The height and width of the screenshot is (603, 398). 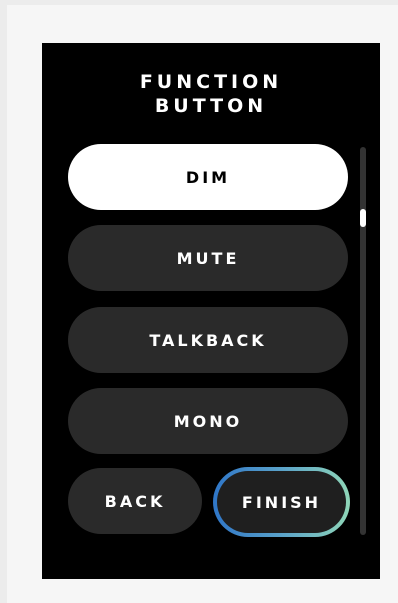 What do you see at coordinates (211, 82) in the screenshot?
I see `title-line-1: FUNCTION` at bounding box center [211, 82].